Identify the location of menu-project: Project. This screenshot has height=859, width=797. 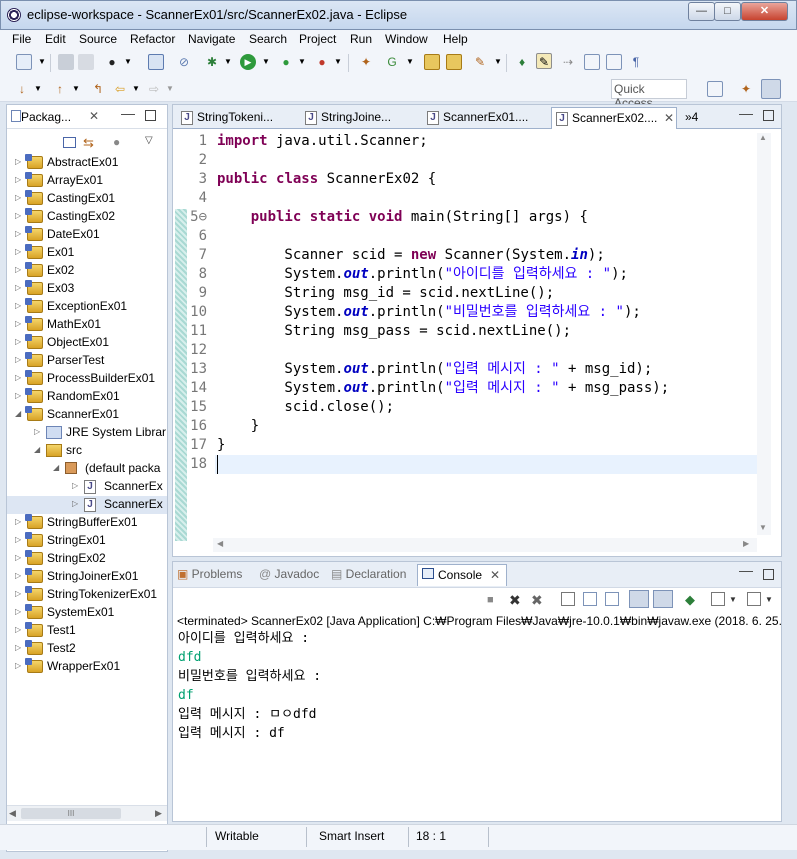
(317, 39).